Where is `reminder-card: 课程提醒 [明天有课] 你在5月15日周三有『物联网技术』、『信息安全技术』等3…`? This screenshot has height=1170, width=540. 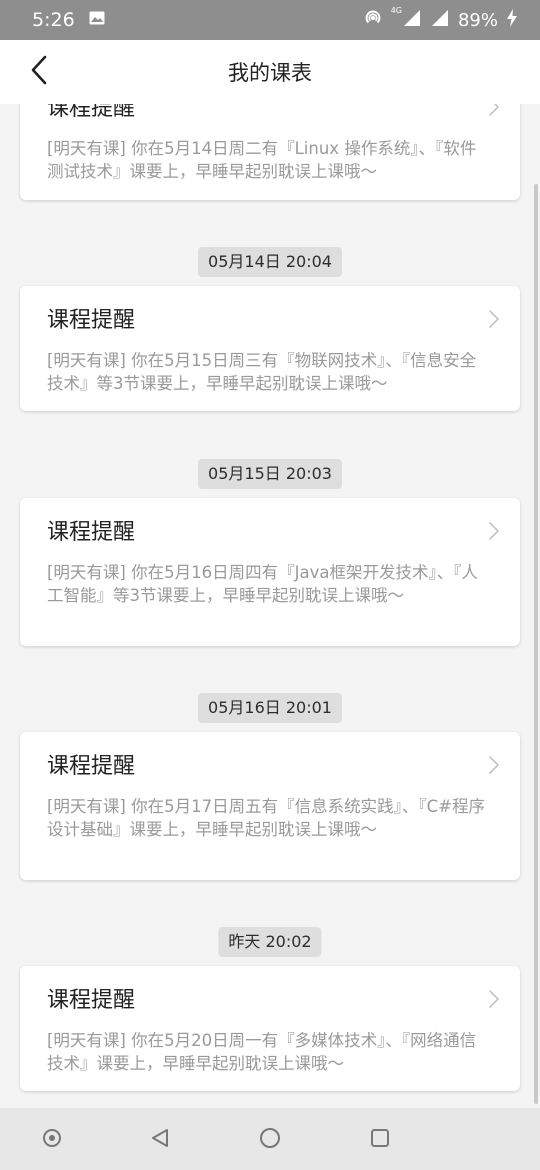 reminder-card: 课程提醒 [明天有课] 你在5月15日周三有『物联网技术』、『信息安全技术』等3… is located at coordinates (270, 348).